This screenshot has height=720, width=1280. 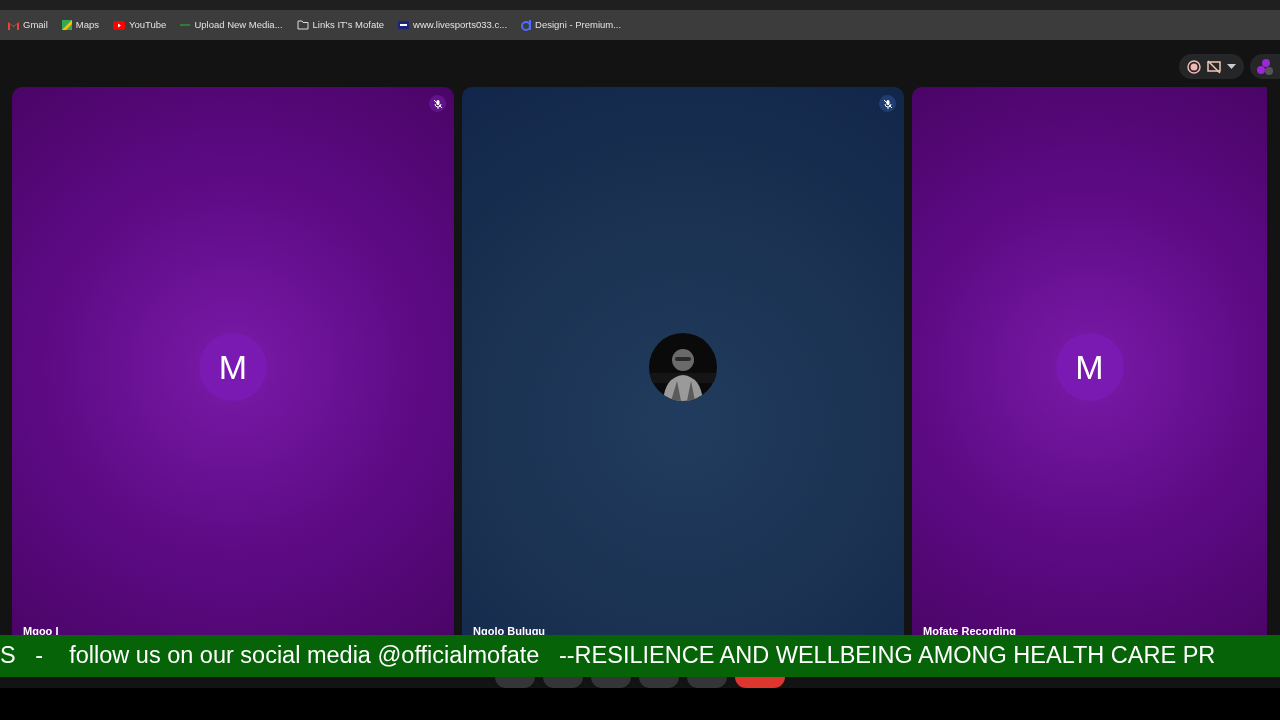 I want to click on ticker-text: S - follow us on our social media @officialmofate --RESILIENCE AND WELLBEING AMONG HEALTH CARE PR, so click(x=608, y=656).